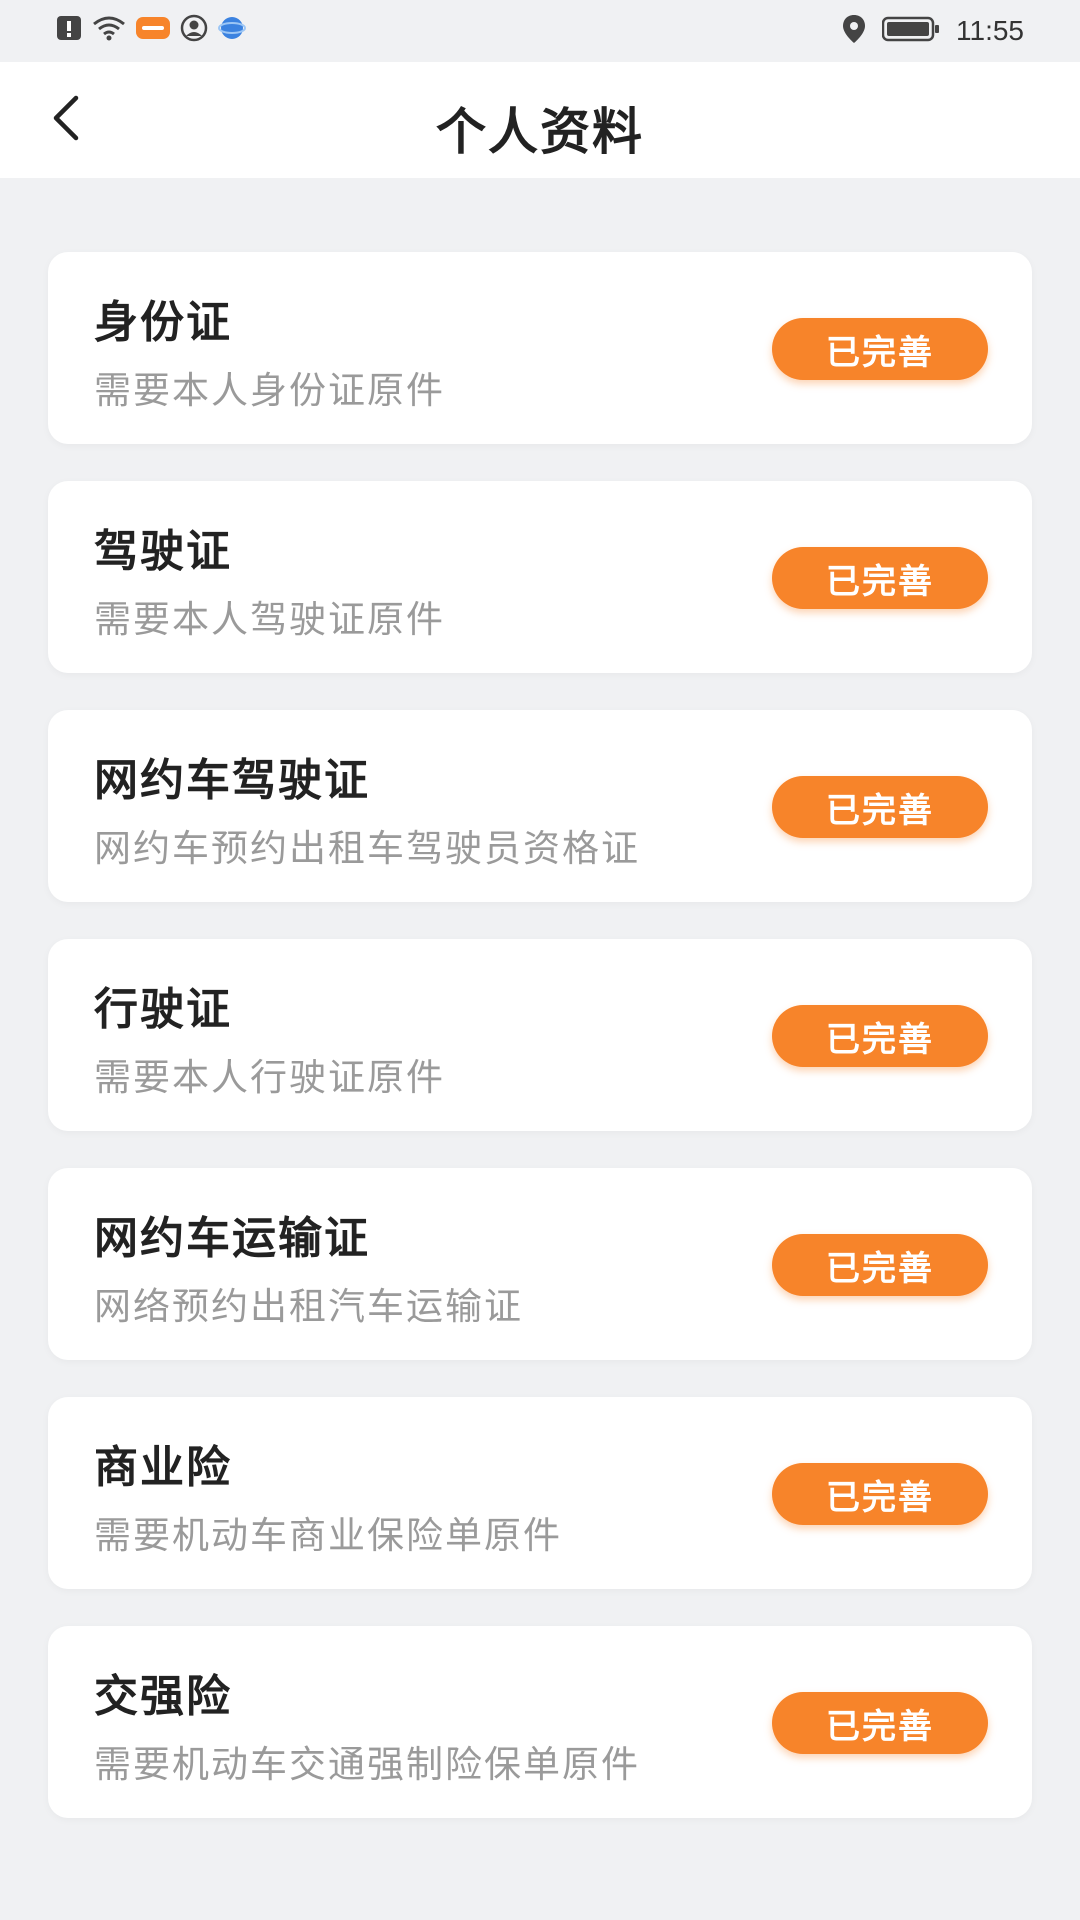  I want to click on status-bar: 11:55, so click(540, 31).